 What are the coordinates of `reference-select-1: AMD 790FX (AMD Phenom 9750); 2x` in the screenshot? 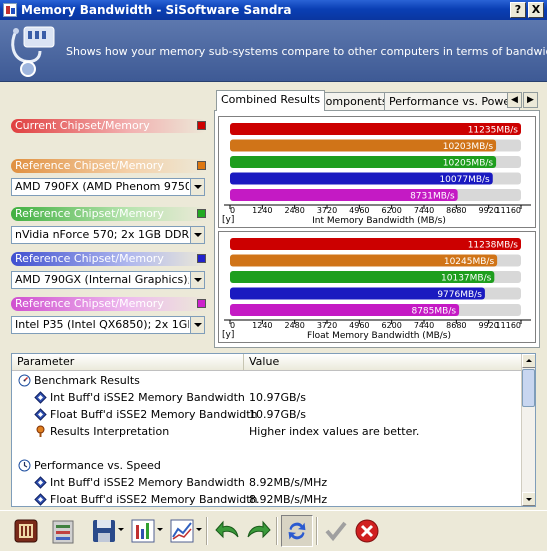 It's located at (108, 187).